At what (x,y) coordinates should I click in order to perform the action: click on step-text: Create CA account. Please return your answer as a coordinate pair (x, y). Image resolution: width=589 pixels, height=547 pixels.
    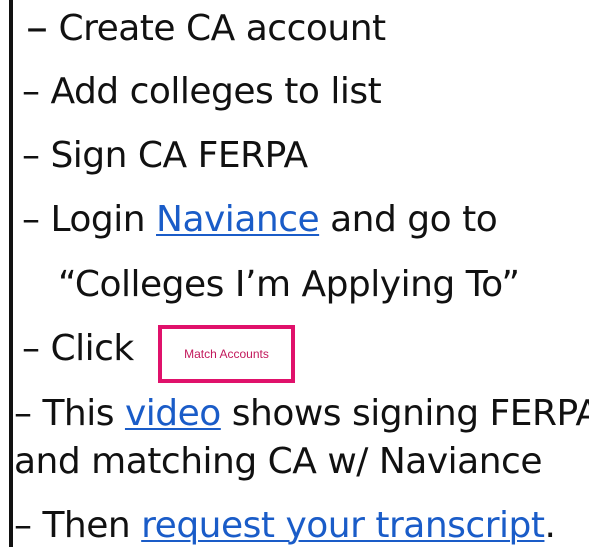
    Looking at the image, I should click on (216, 28).